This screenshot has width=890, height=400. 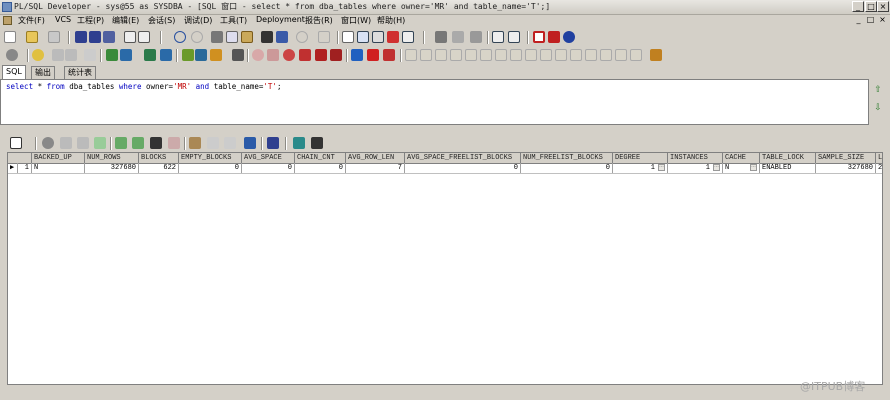 What do you see at coordinates (426, 55) in the screenshot?
I see `step-over-icon` at bounding box center [426, 55].